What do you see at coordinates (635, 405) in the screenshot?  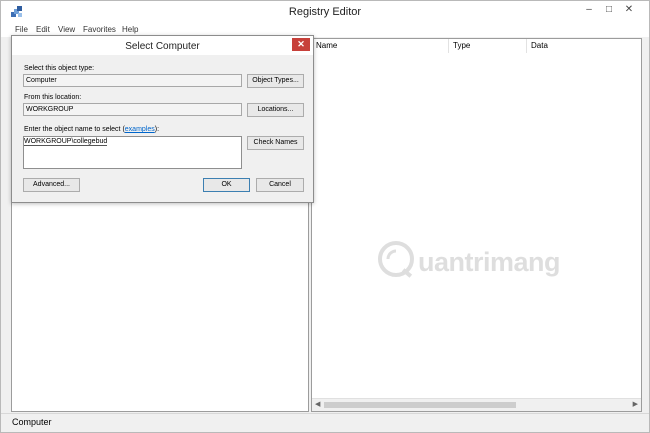 I see `scroll-right-arrow-icon: ▶` at bounding box center [635, 405].